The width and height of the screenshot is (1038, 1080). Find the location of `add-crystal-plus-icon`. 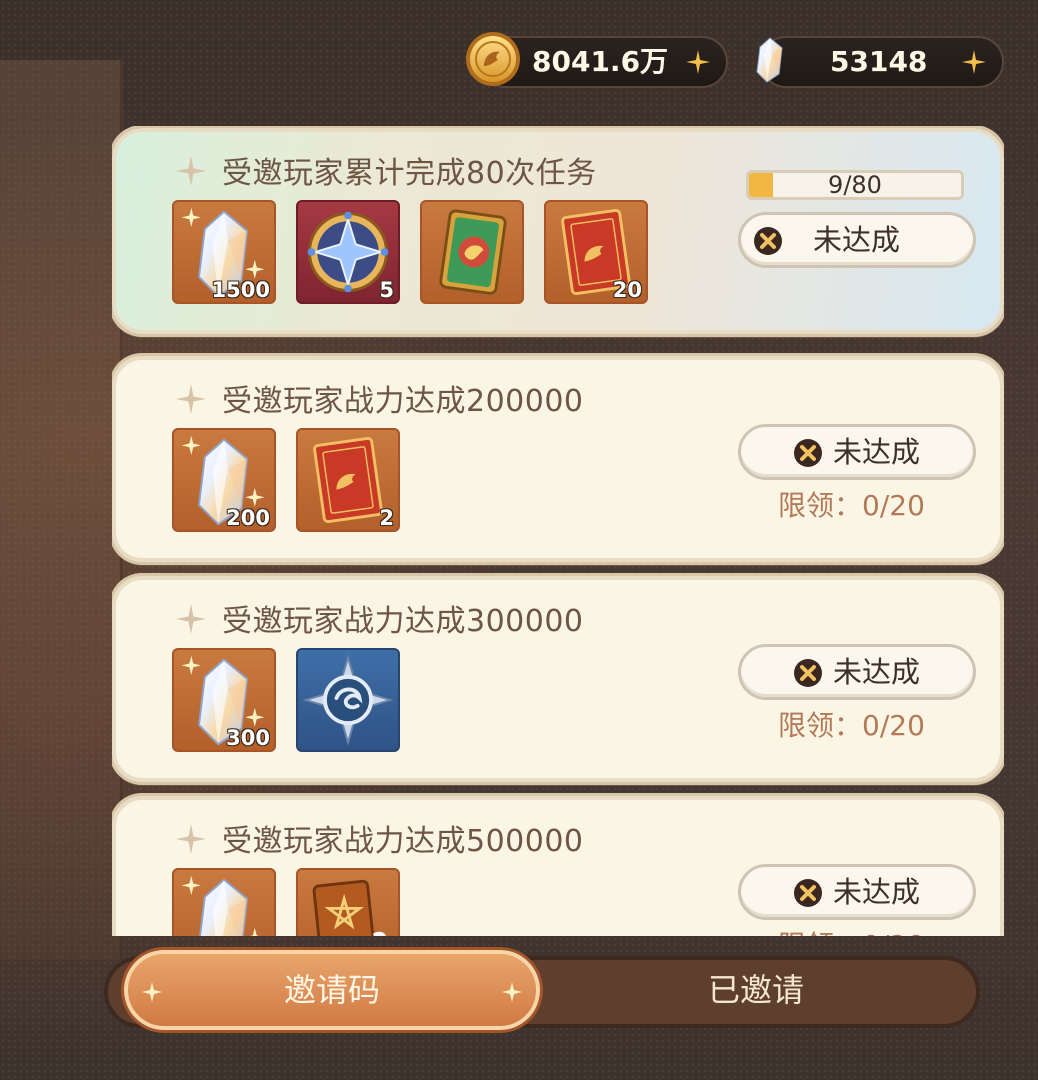

add-crystal-plus-icon is located at coordinates (974, 62).